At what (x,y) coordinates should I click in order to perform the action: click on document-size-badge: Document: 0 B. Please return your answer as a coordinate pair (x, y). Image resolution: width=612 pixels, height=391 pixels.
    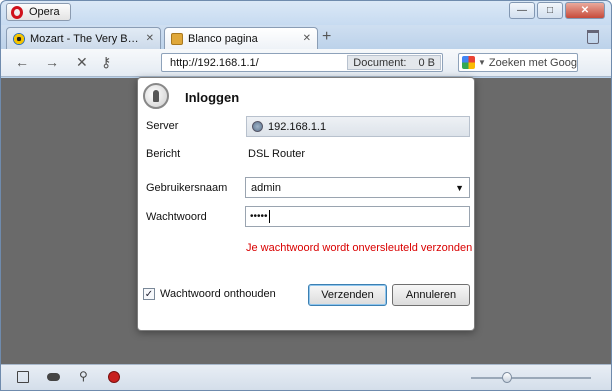
    Looking at the image, I should click on (394, 62).